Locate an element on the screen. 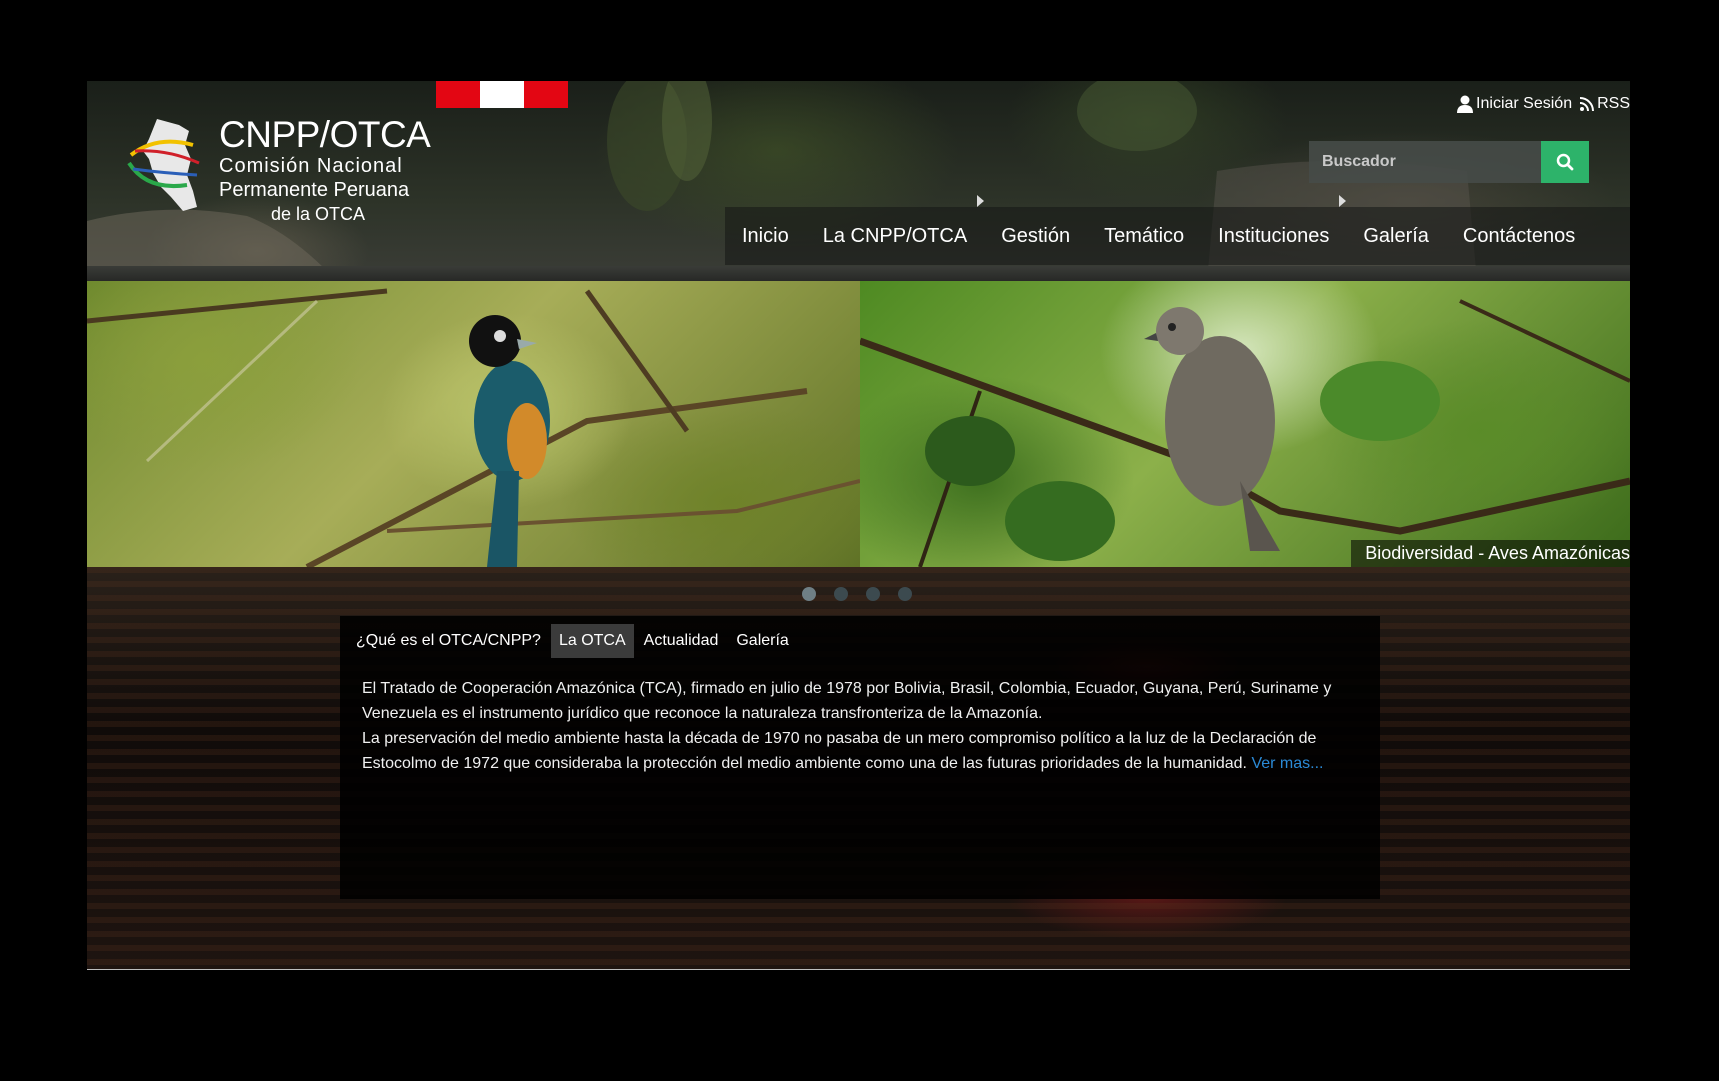 The height and width of the screenshot is (1081, 1719). nav-instituciones: Instituciones is located at coordinates (1274, 221).